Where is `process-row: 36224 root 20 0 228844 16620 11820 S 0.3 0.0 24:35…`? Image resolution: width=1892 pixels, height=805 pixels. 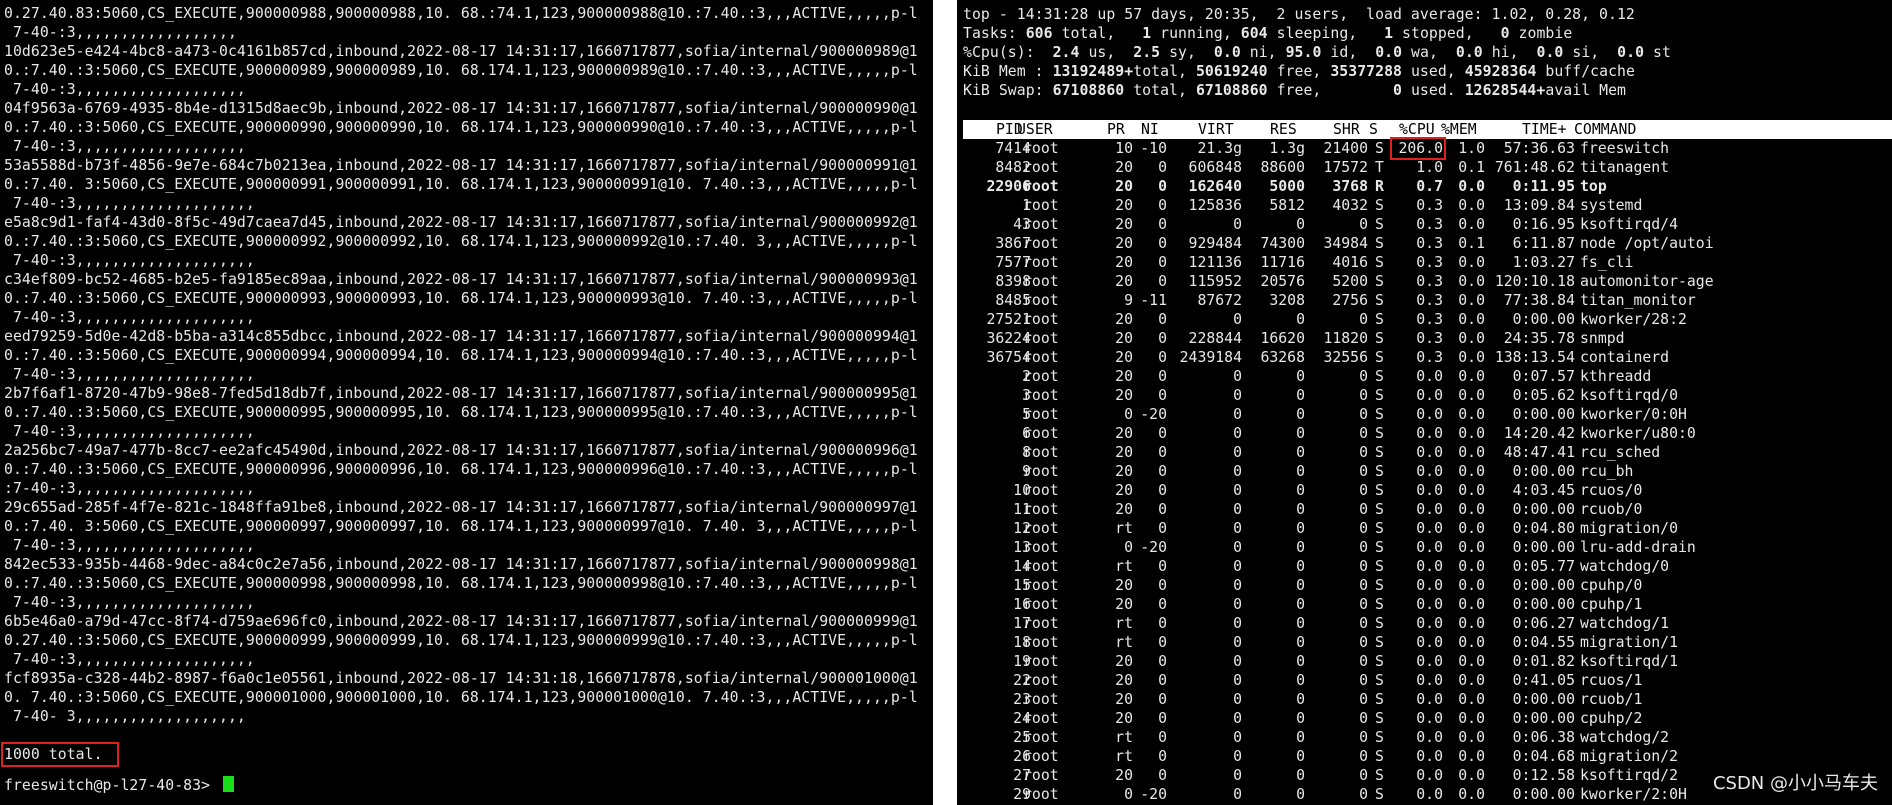 process-row: 36224 root 20 0 228844 16620 11820 S 0.3 0.0 24:35… is located at coordinates (1427, 338).